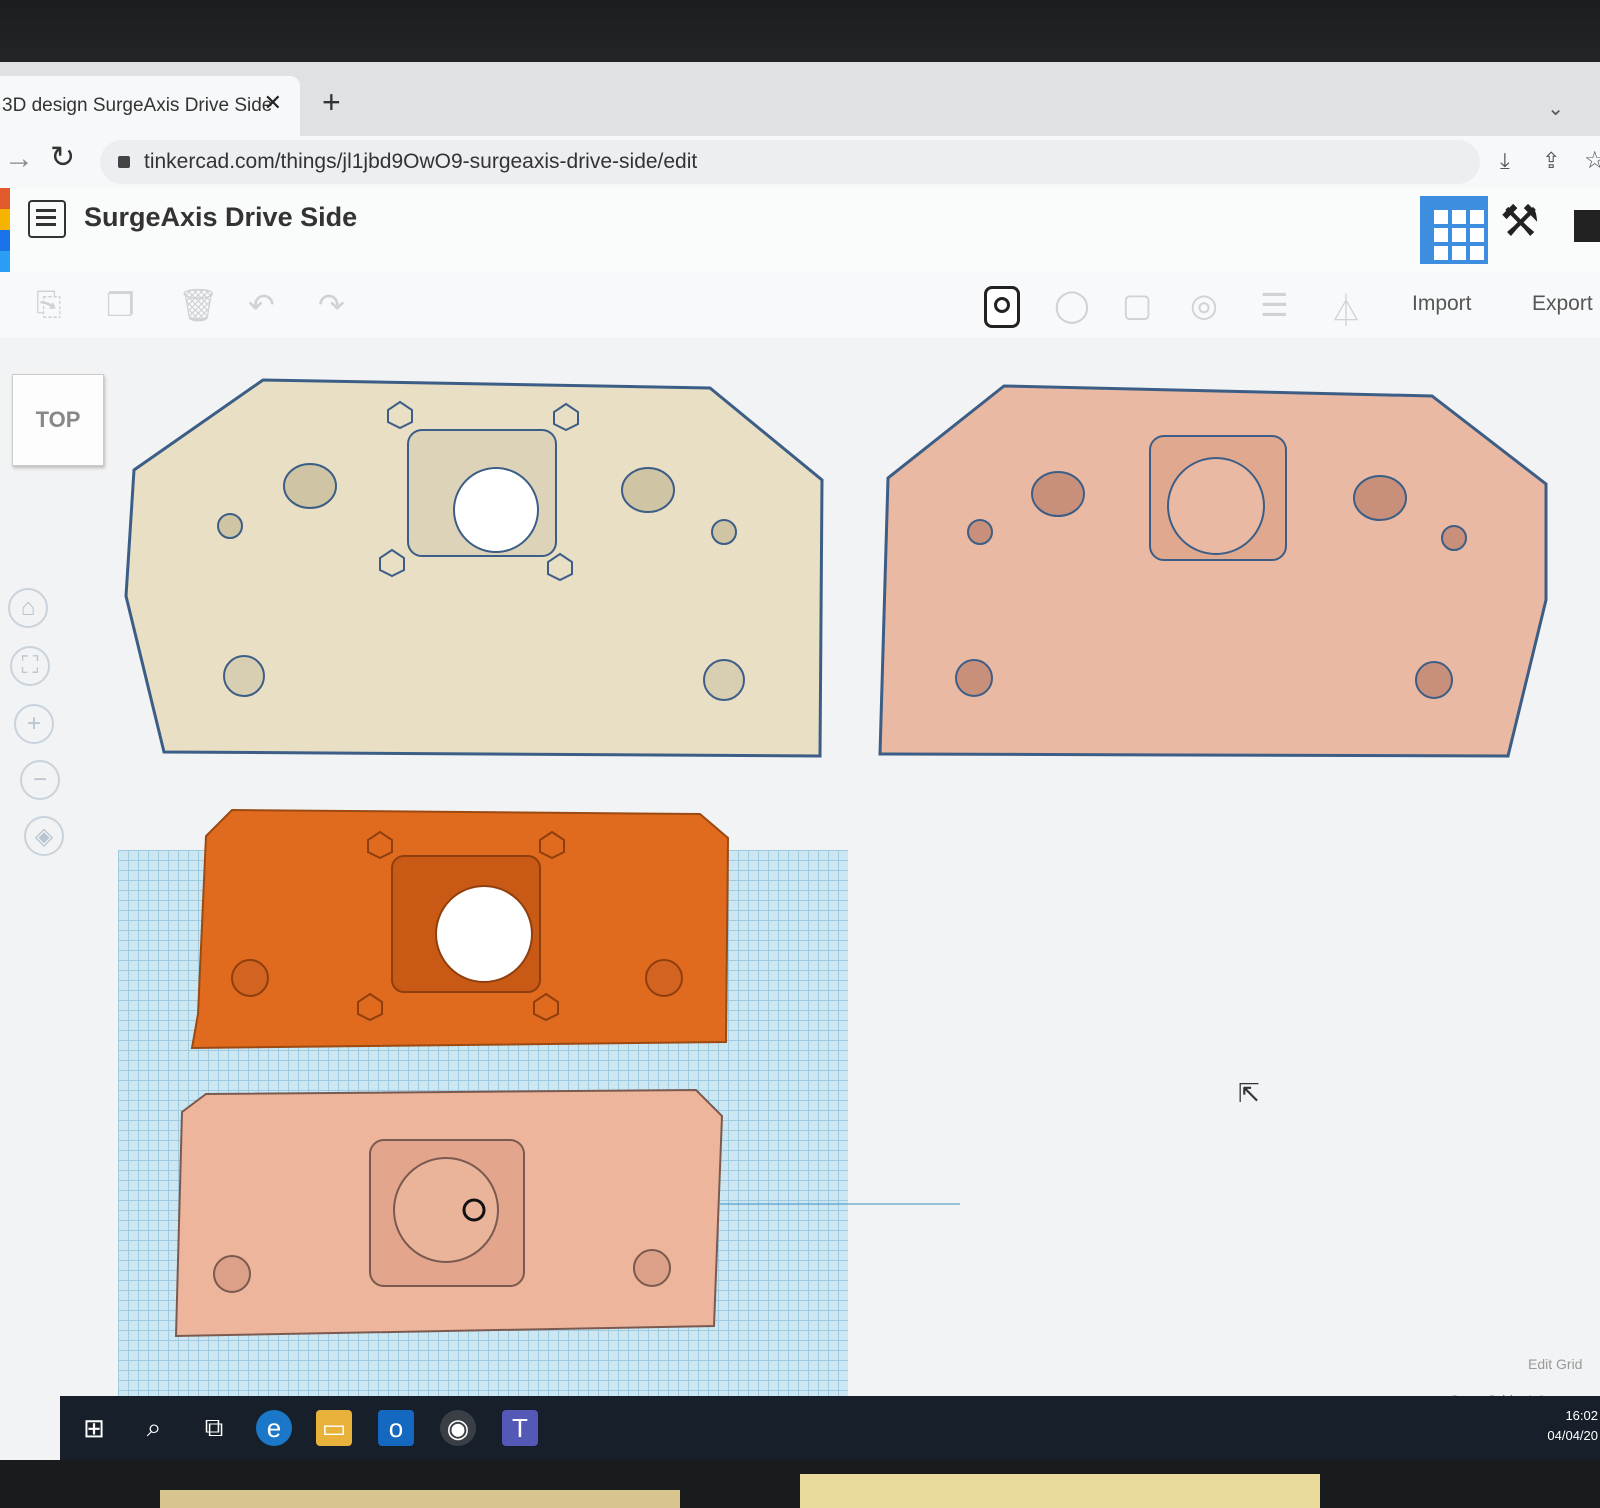 The height and width of the screenshot is (1508, 1600). I want to click on edit-grid-button: Edit Grid, so click(1555, 1364).